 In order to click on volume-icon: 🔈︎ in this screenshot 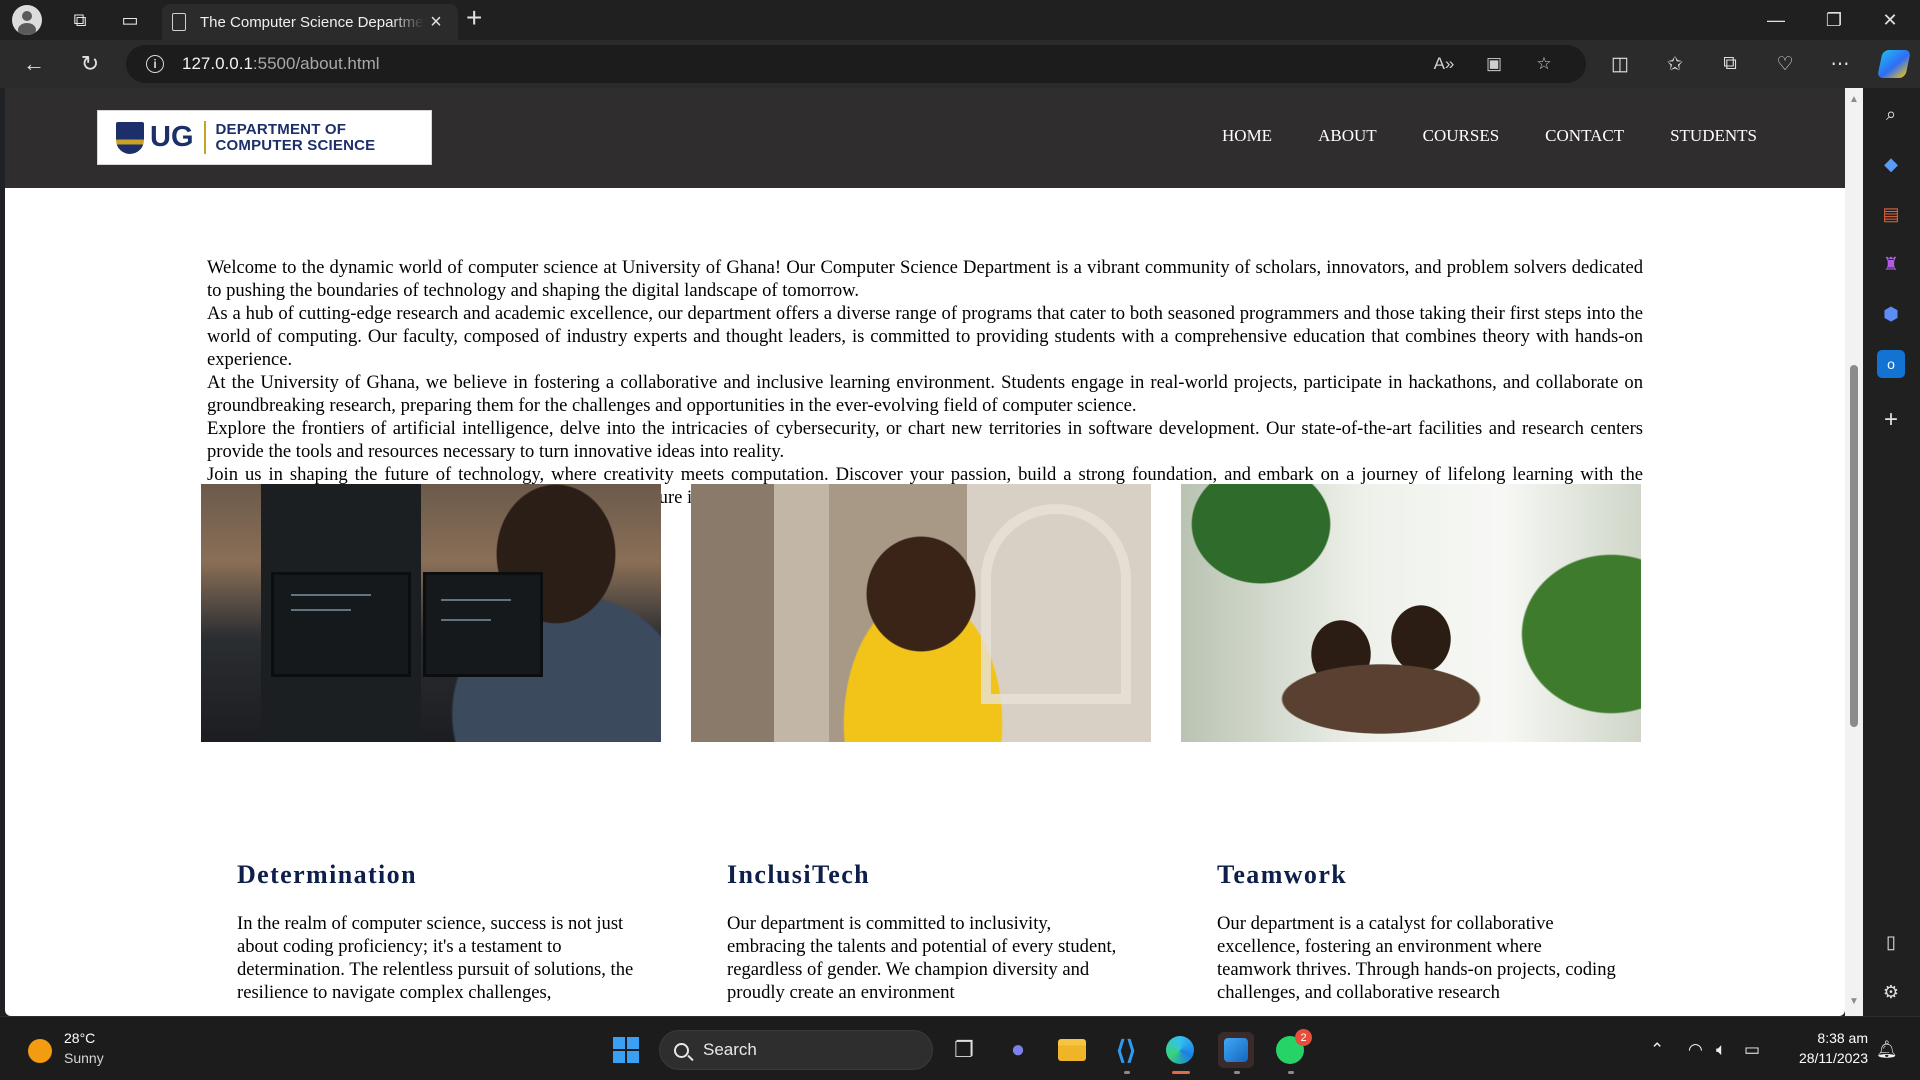, I will do `click(1721, 1050)`.